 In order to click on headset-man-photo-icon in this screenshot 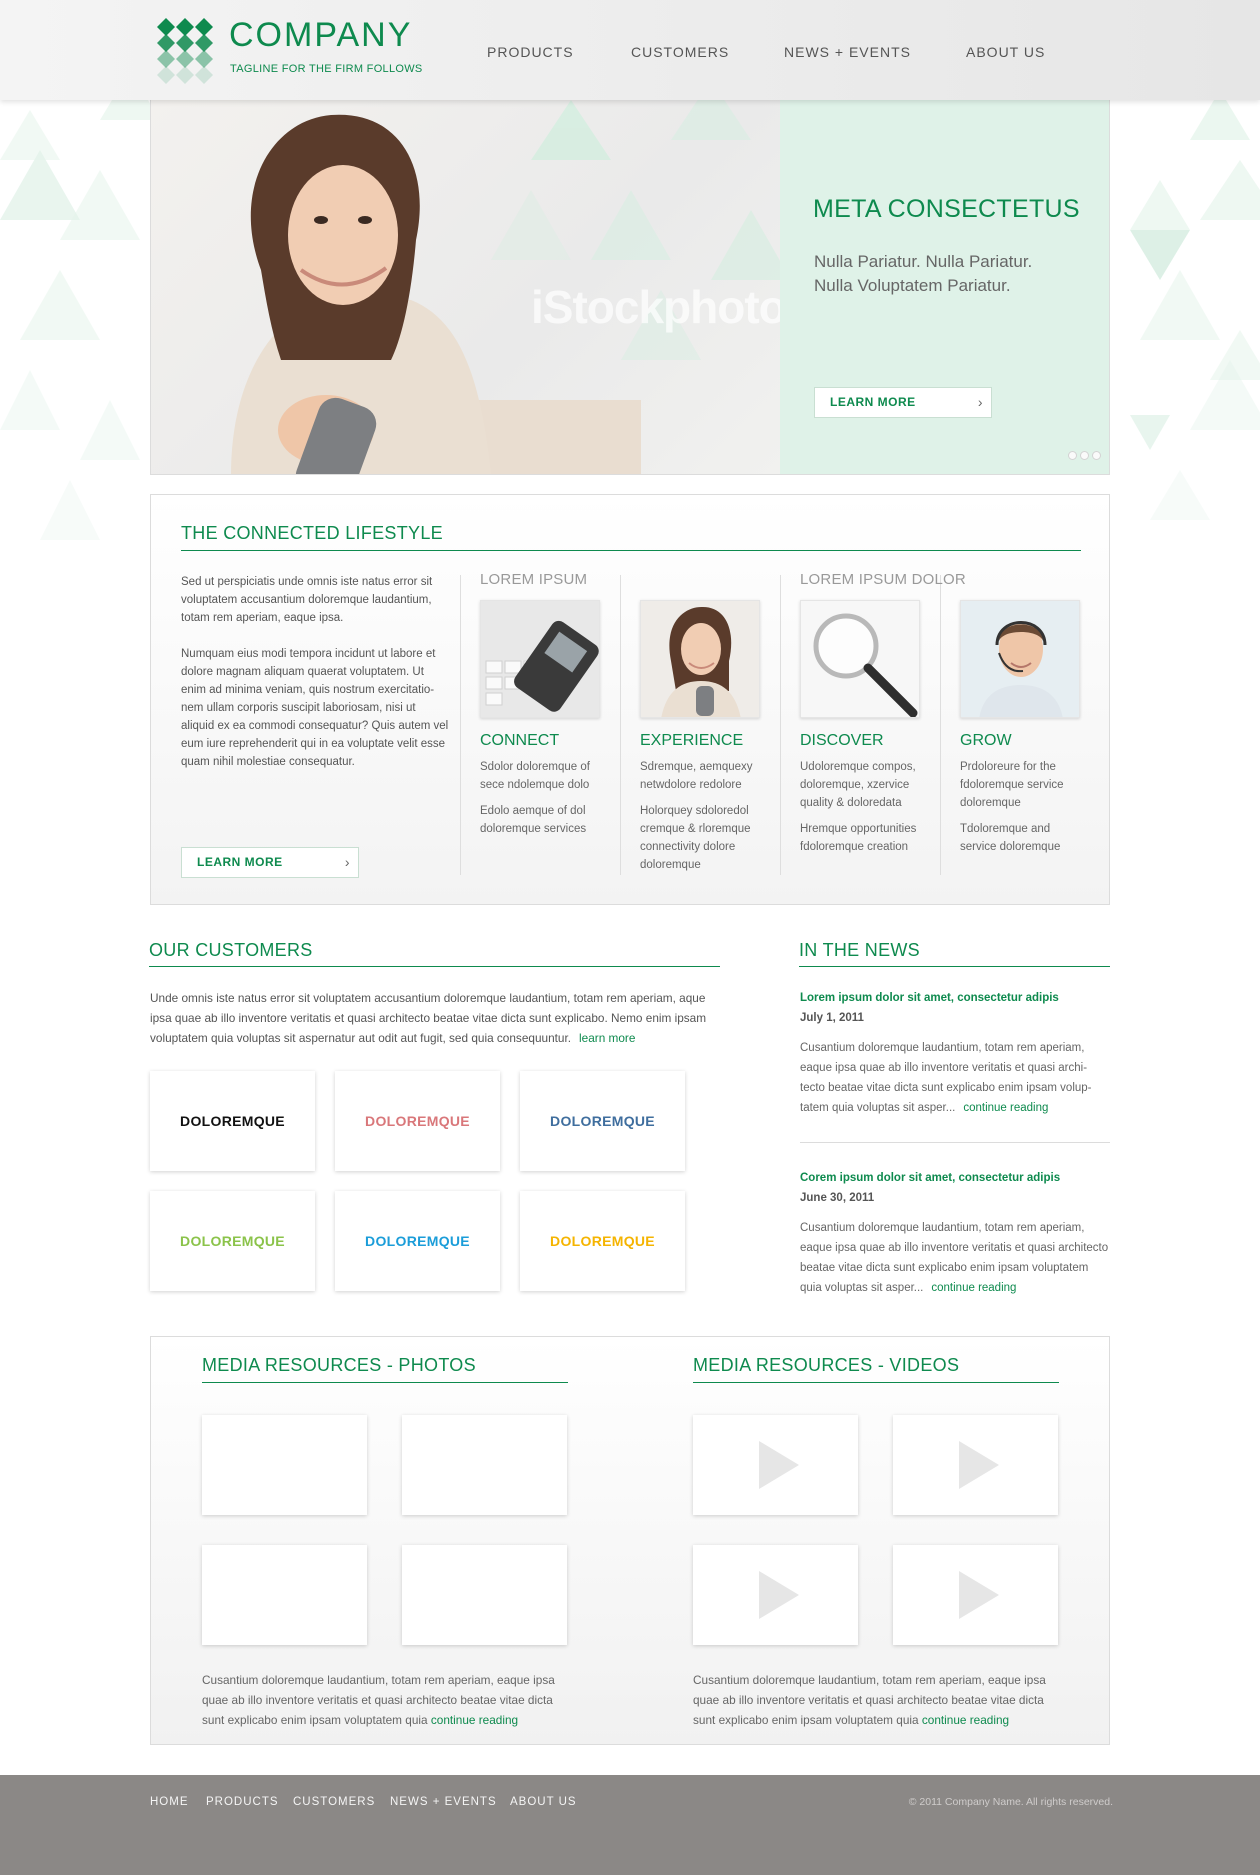, I will do `click(1020, 659)`.